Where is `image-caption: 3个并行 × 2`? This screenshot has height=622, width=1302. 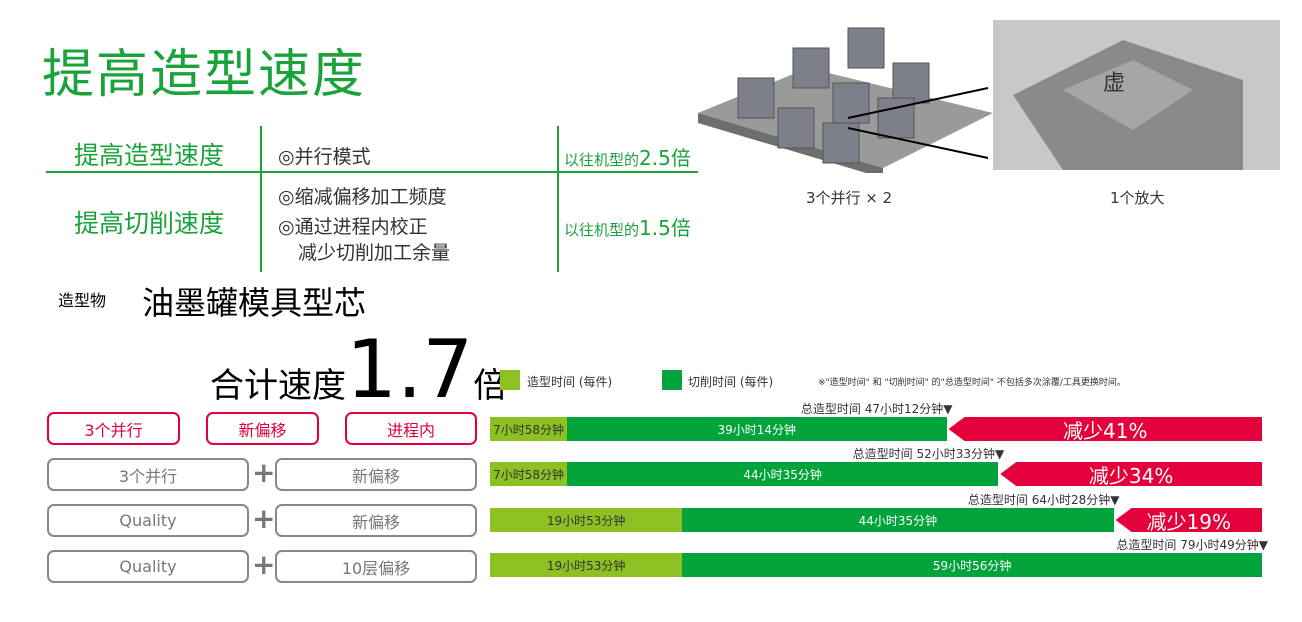 image-caption: 3个并行 × 2 is located at coordinates (849, 198).